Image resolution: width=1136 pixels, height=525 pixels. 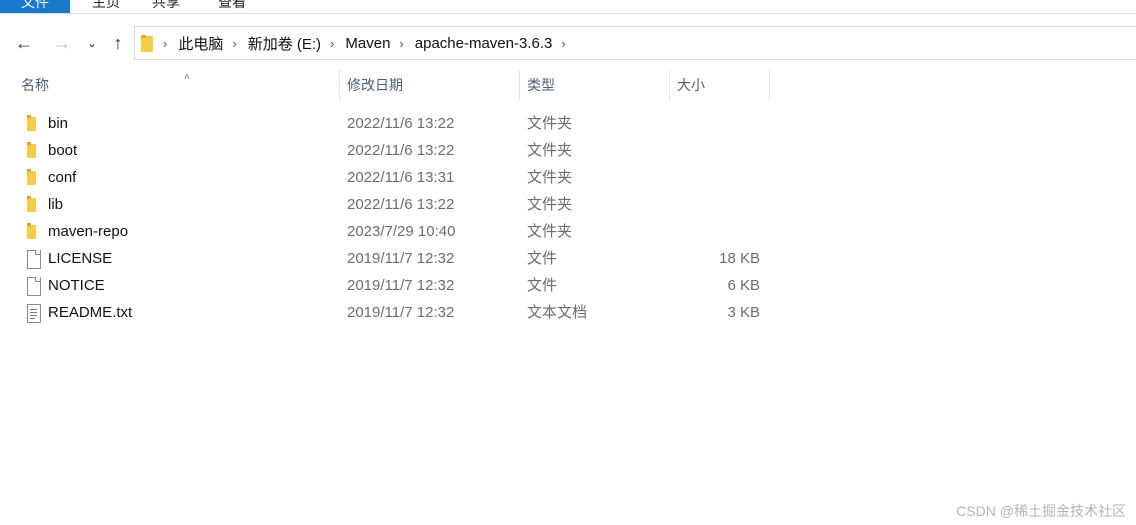 I want to click on arrow-left-icon: ←, so click(x=24, y=42).